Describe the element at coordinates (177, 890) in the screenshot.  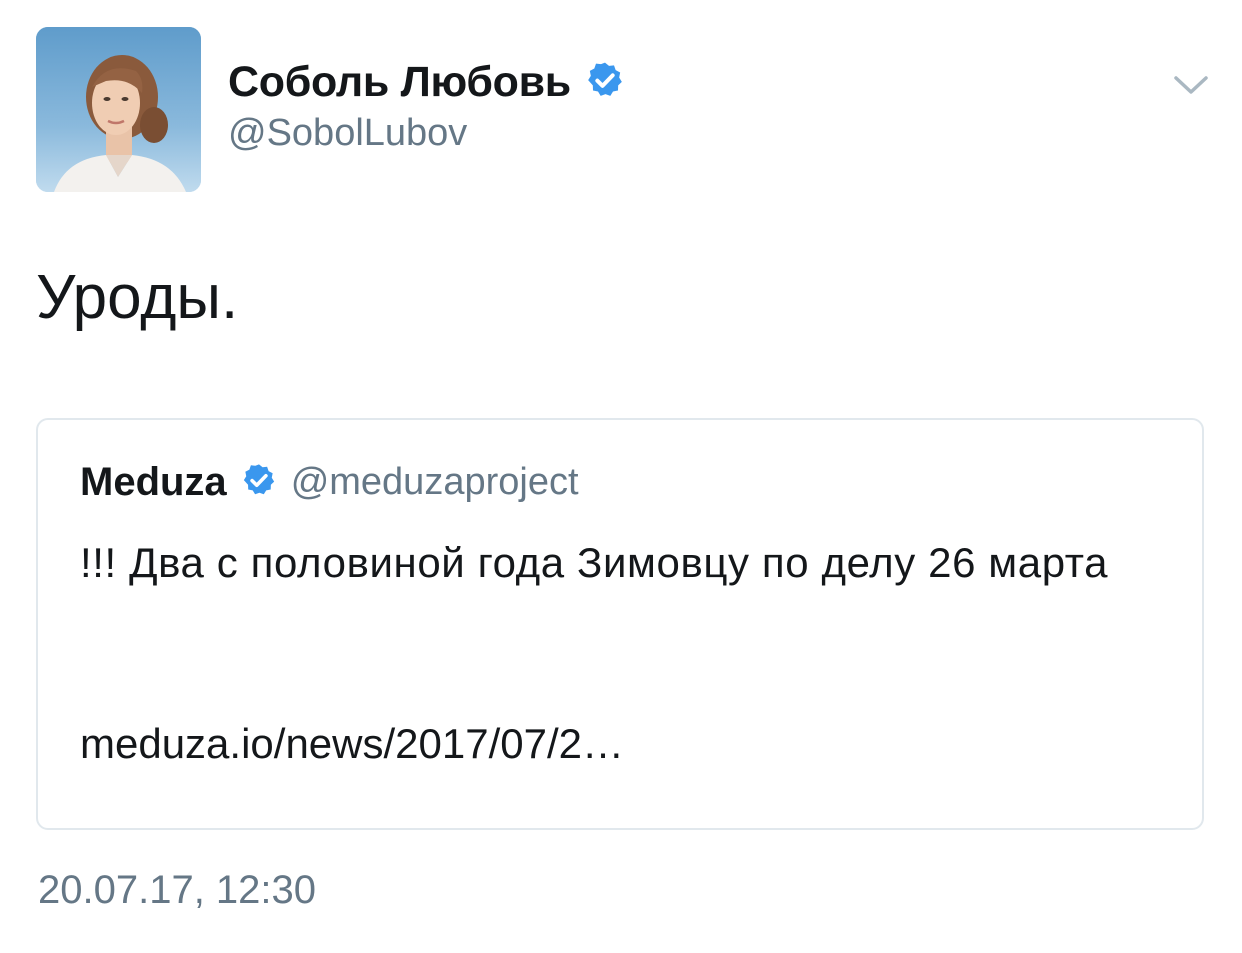
I see `tweet-timestamp: 20.07.17, 12:30` at that location.